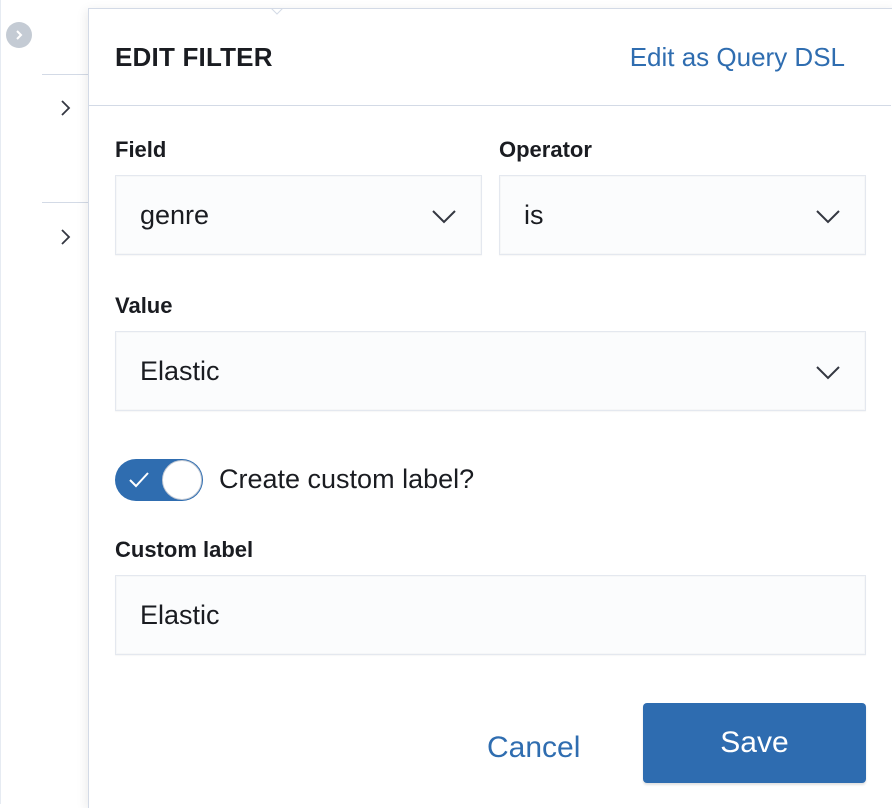  What do you see at coordinates (159, 480) in the screenshot?
I see `custom-label-toggle` at bounding box center [159, 480].